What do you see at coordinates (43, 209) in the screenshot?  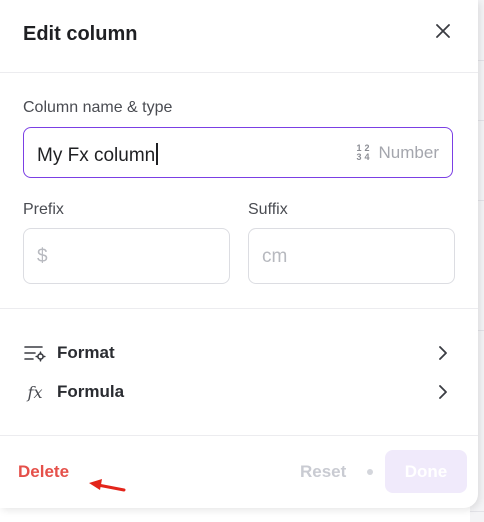 I see `prefix-label: Prefix` at bounding box center [43, 209].